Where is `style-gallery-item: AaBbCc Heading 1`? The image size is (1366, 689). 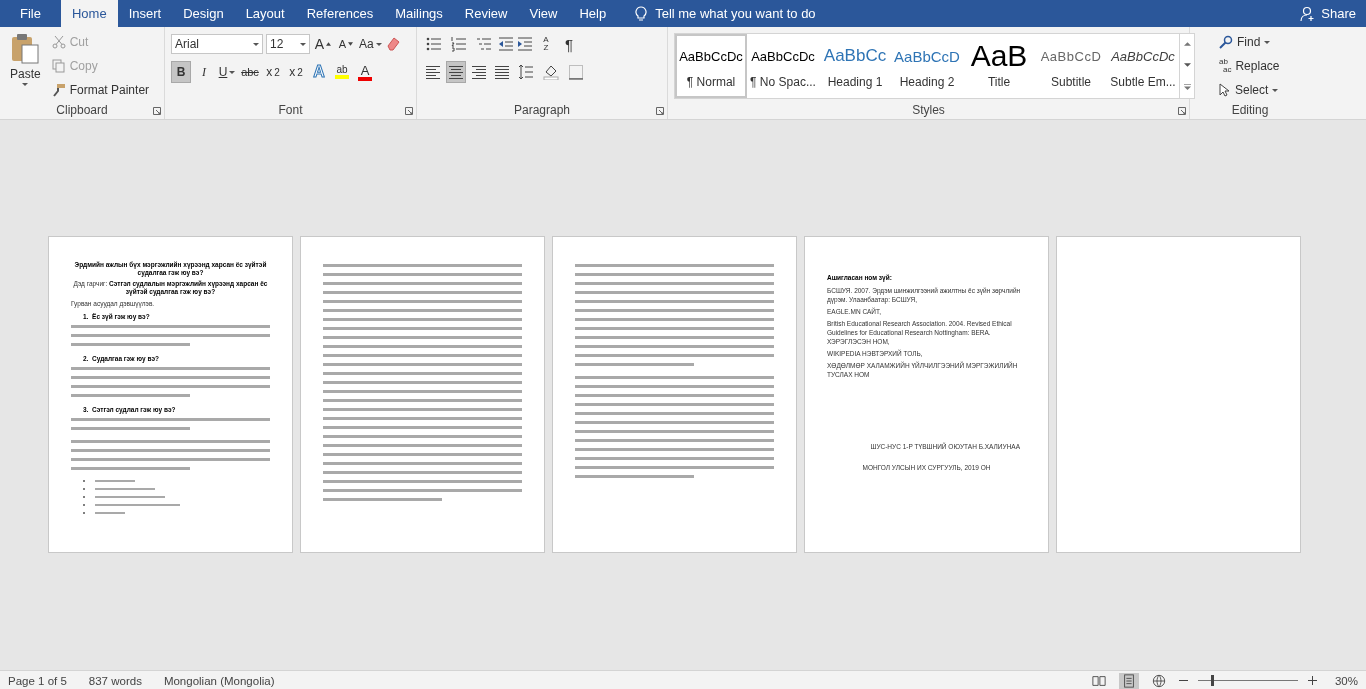
style-gallery-item: AaBbCc Heading 1 is located at coordinates (855, 66).